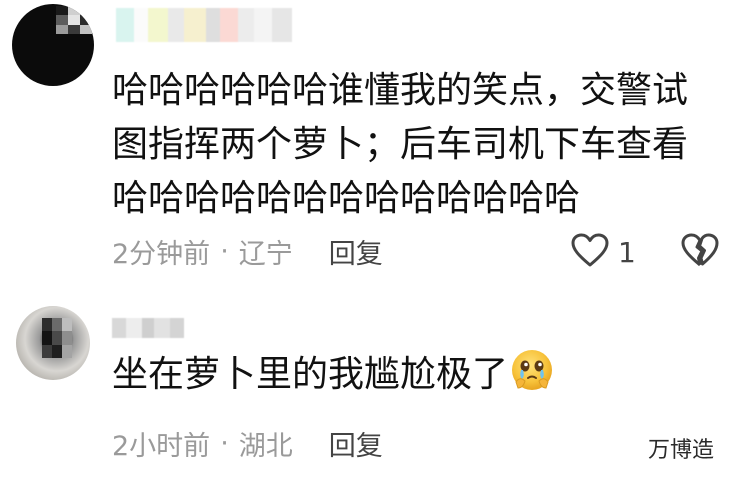 This screenshot has height=480, width=740. Describe the element at coordinates (590, 252) in the screenshot. I see `heart-outline-icon` at that location.